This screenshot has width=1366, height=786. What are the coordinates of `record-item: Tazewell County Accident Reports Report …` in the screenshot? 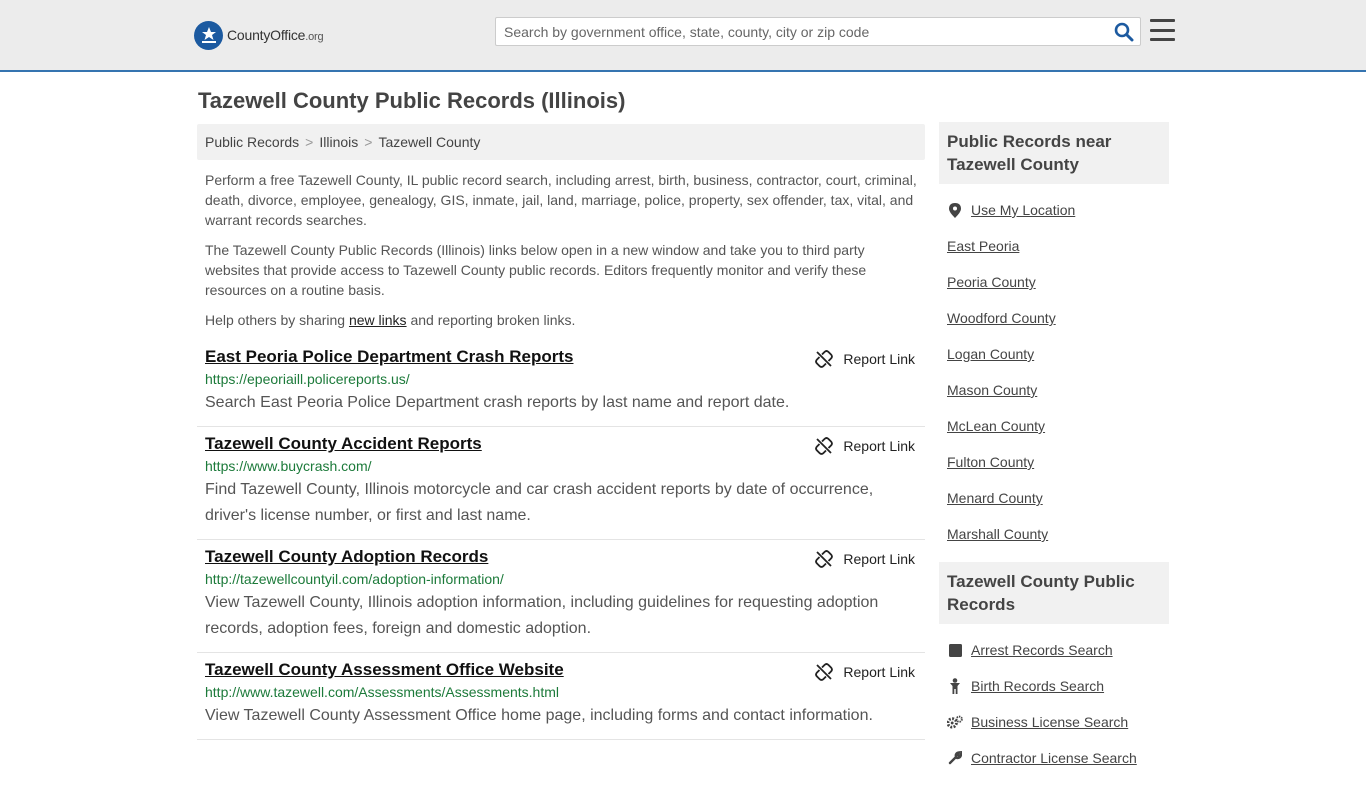 It's located at (561, 483).